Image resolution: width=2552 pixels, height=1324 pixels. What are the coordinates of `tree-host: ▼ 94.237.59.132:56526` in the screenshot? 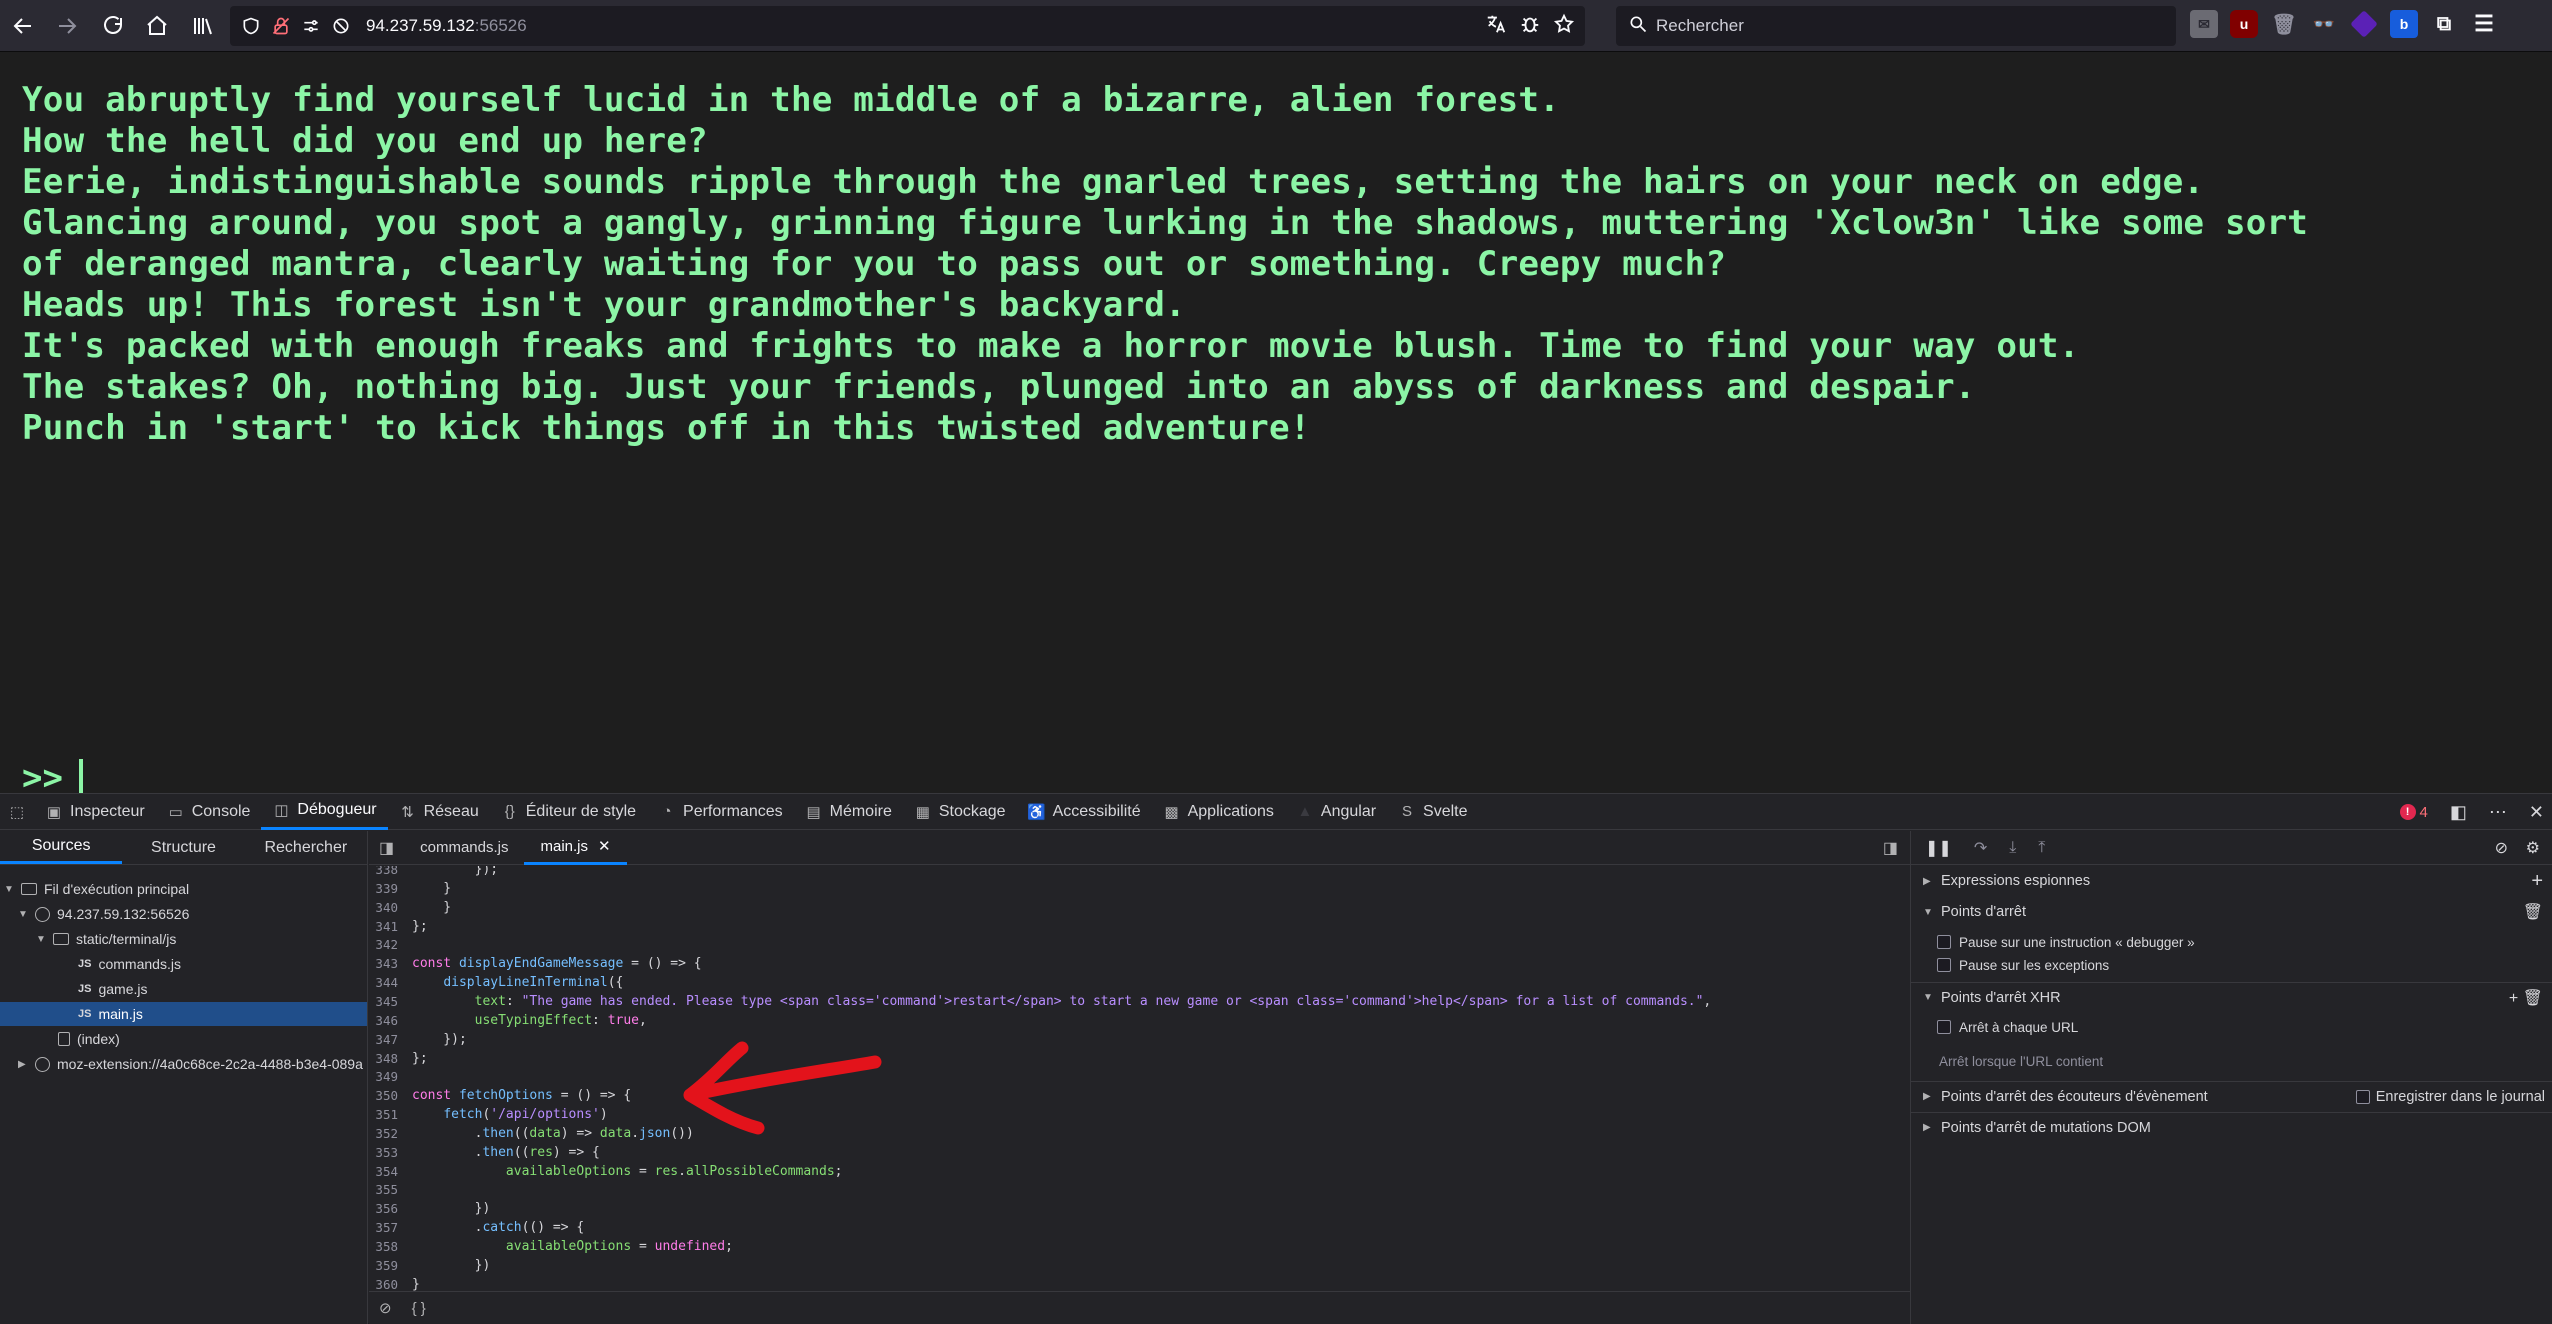 It's located at (103, 914).